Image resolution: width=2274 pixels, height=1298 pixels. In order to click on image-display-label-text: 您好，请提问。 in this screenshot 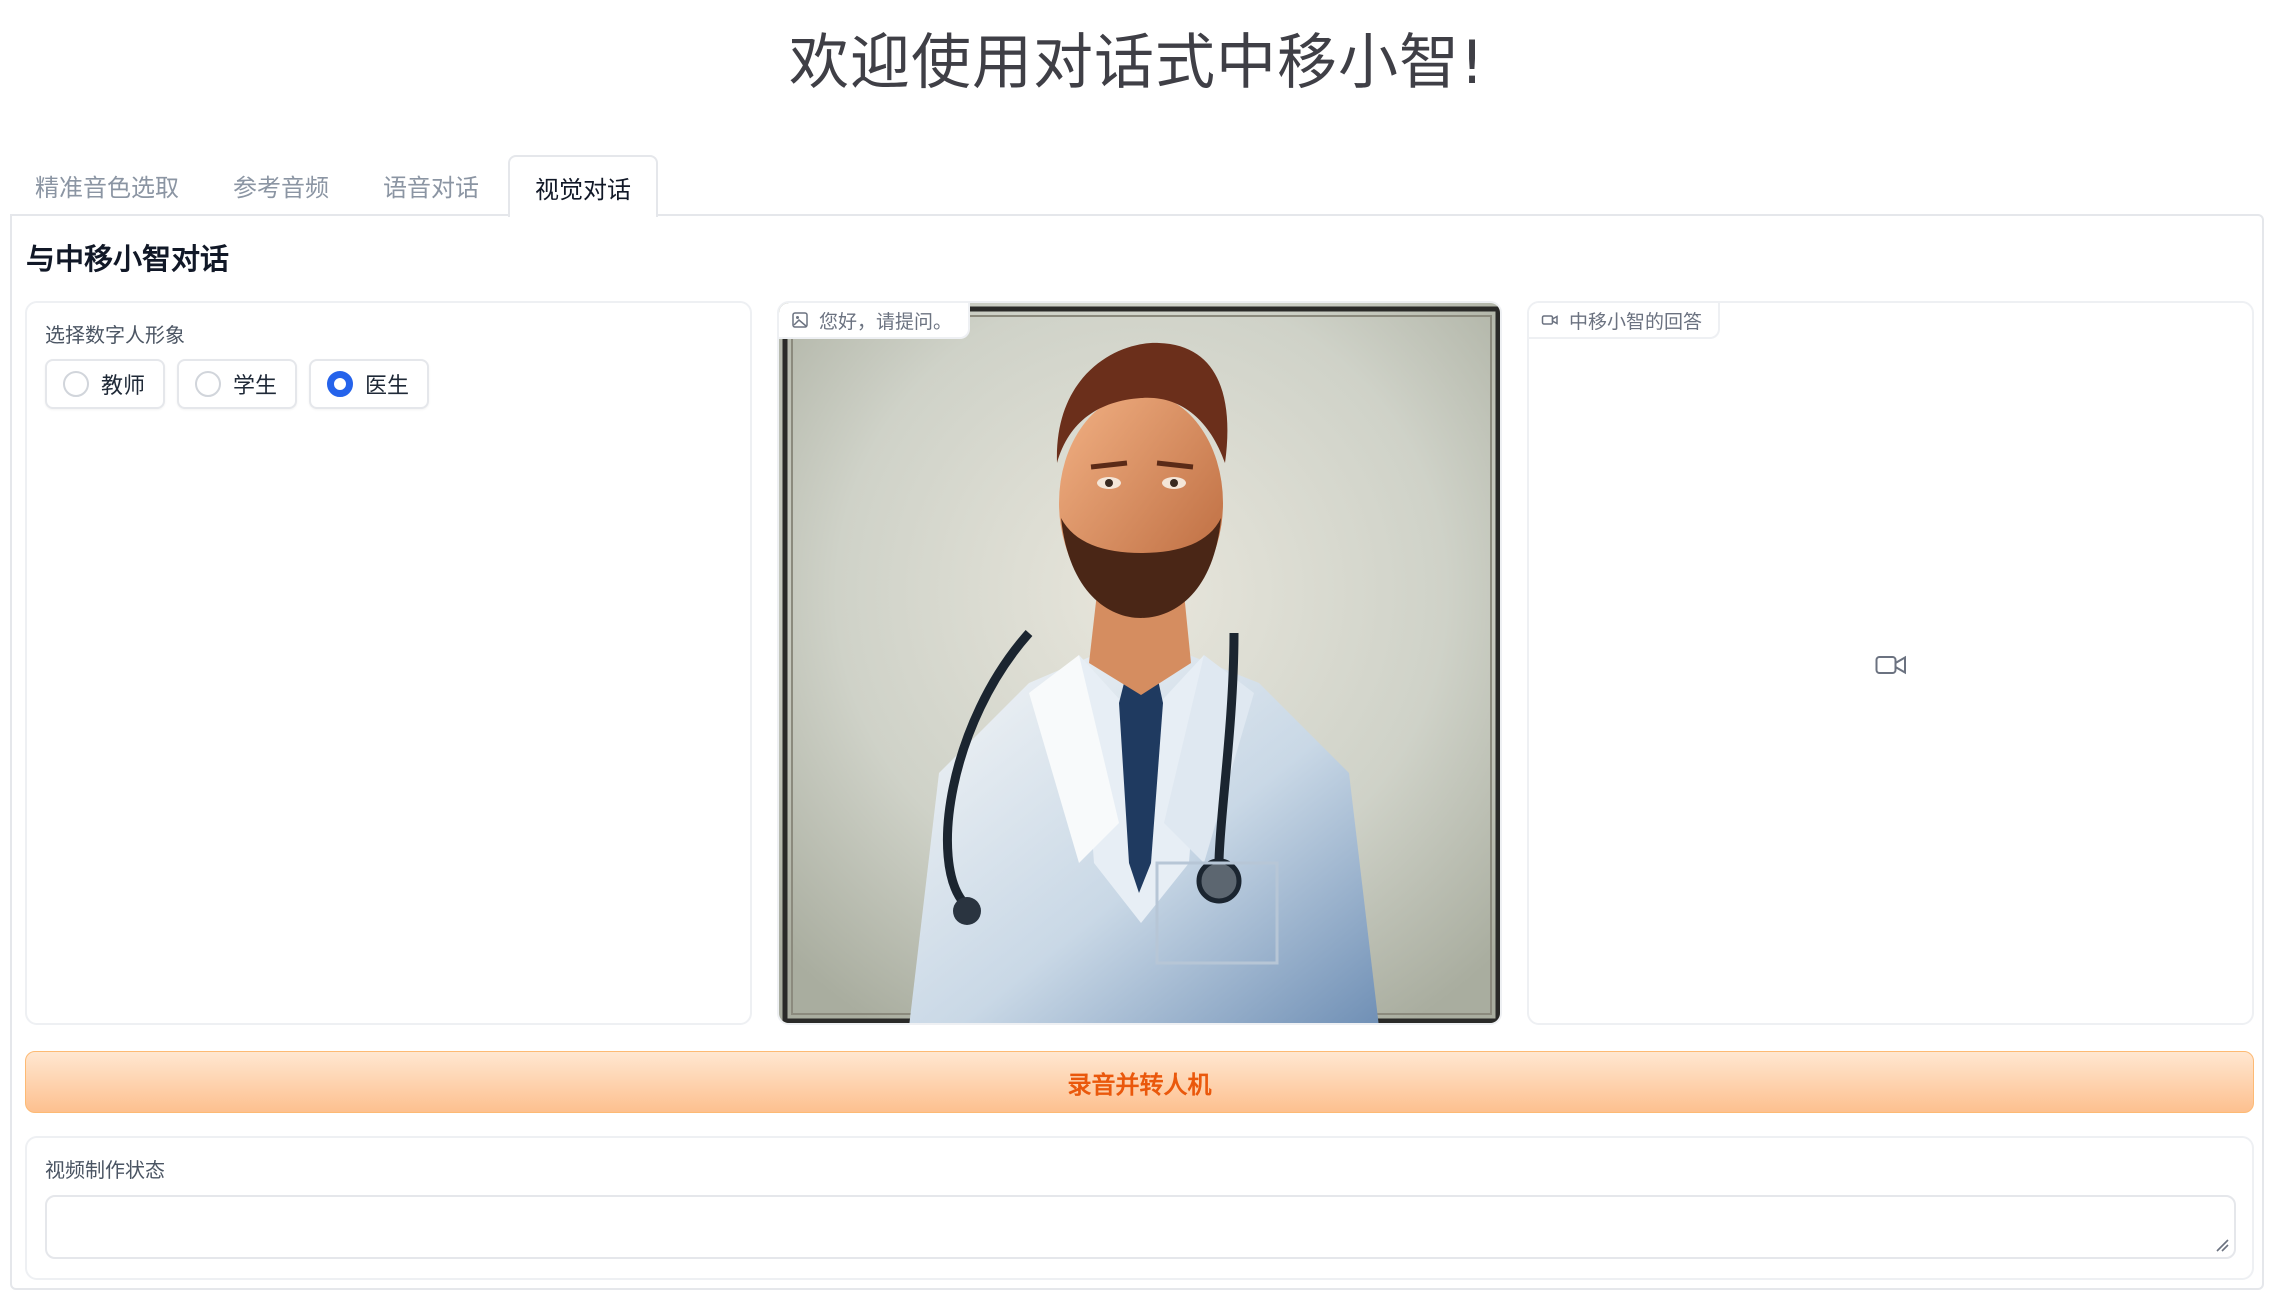, I will do `click(886, 321)`.